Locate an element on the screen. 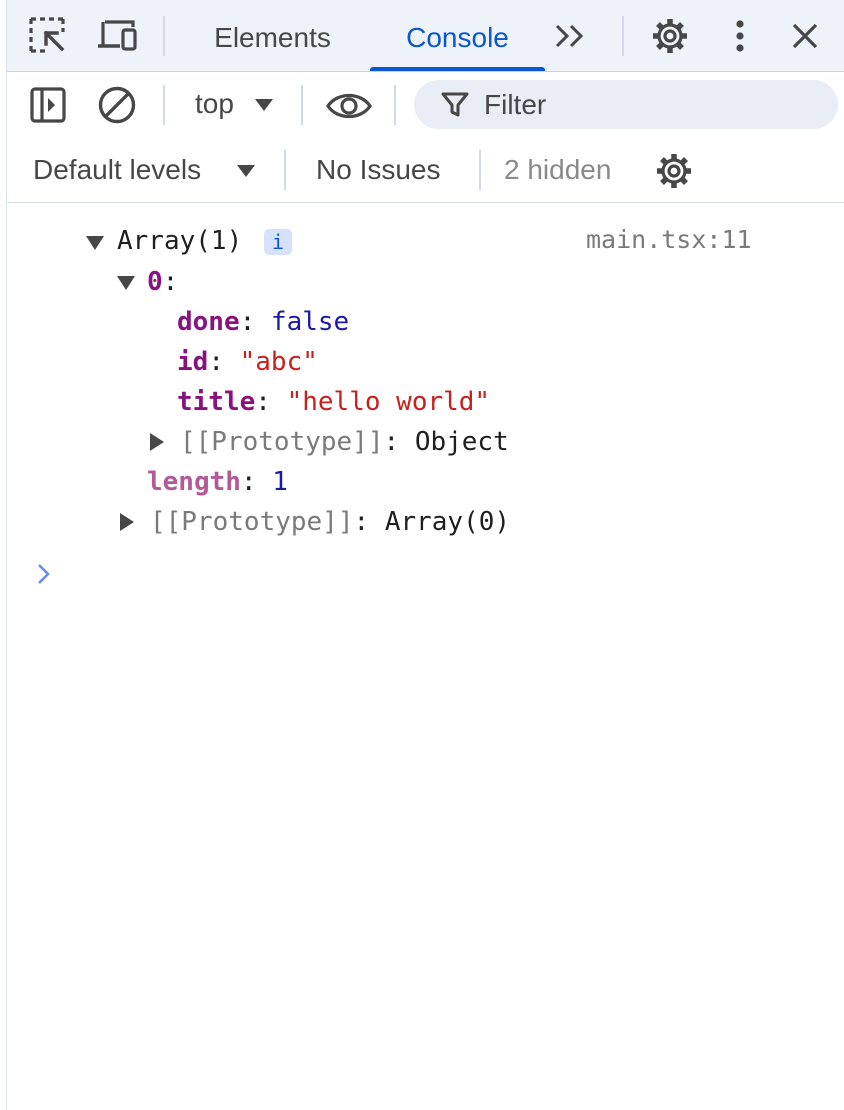 The width and height of the screenshot is (844, 1110). property-value: false is located at coordinates (310, 322).